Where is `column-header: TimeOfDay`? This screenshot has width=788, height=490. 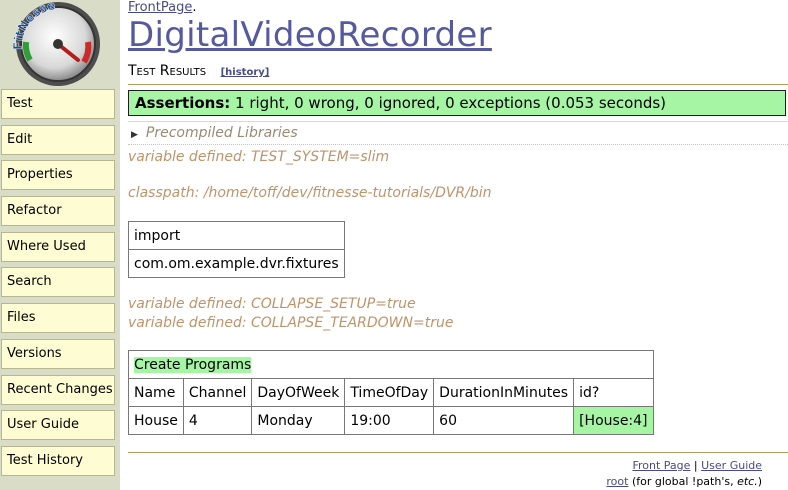
column-header: TimeOfDay is located at coordinates (389, 392).